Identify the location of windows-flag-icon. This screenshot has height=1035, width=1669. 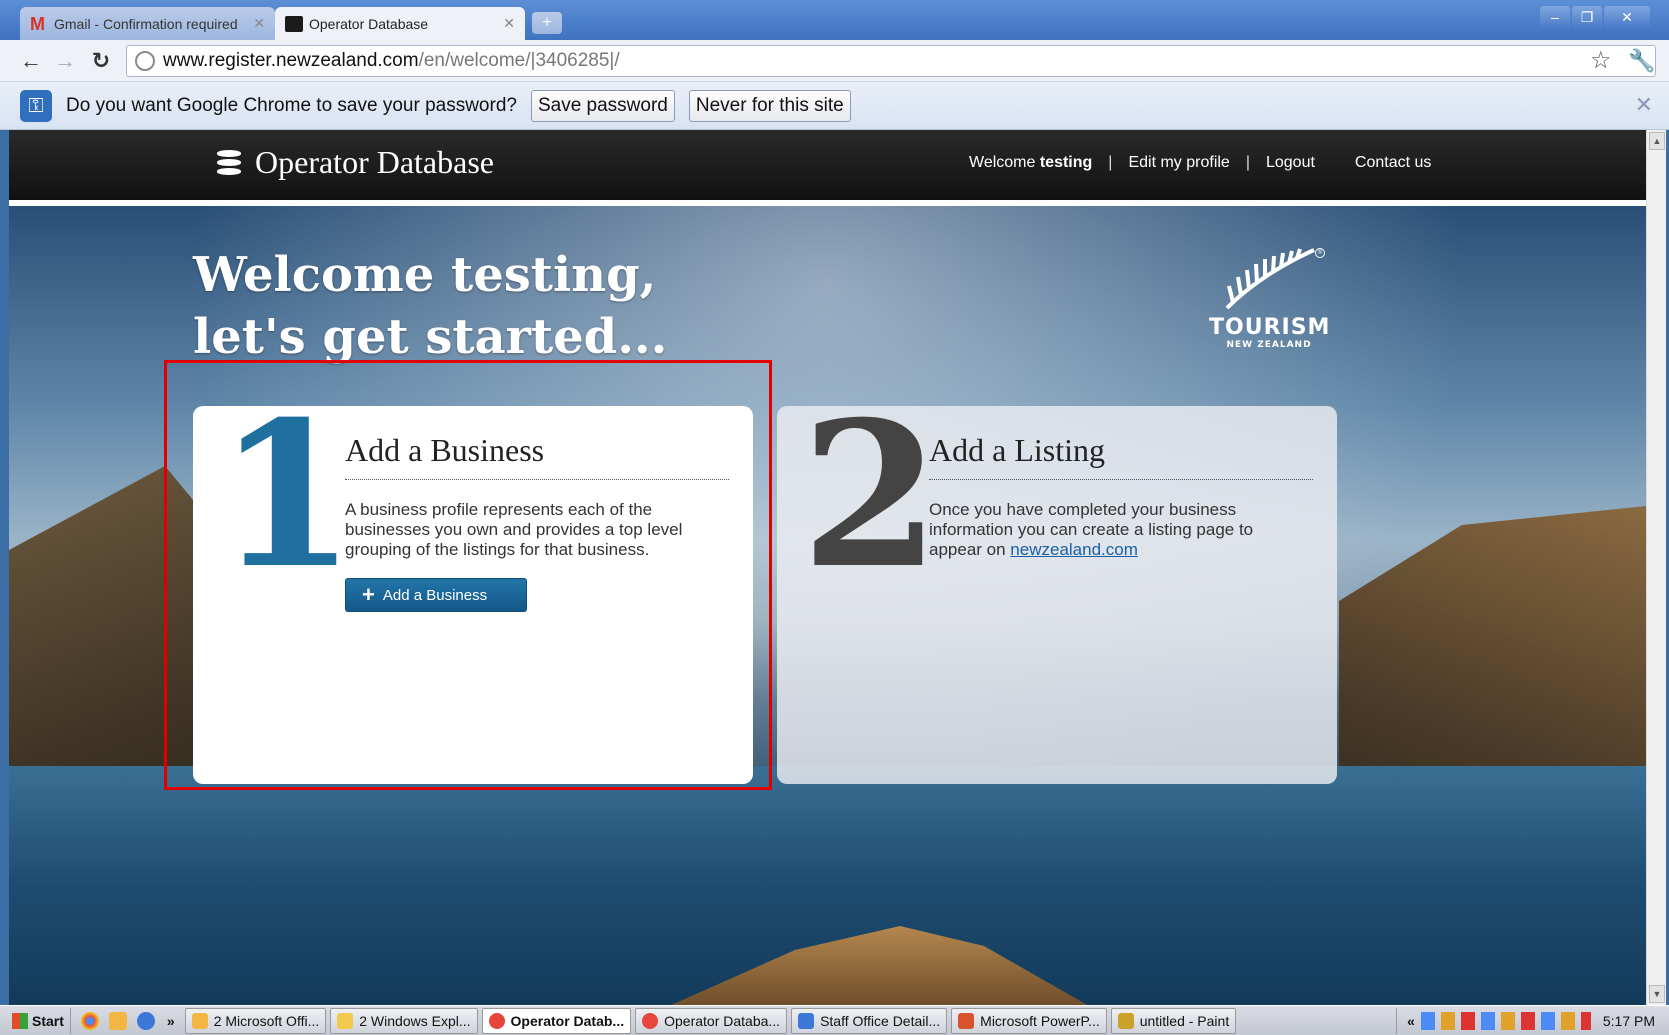
(20, 1020).